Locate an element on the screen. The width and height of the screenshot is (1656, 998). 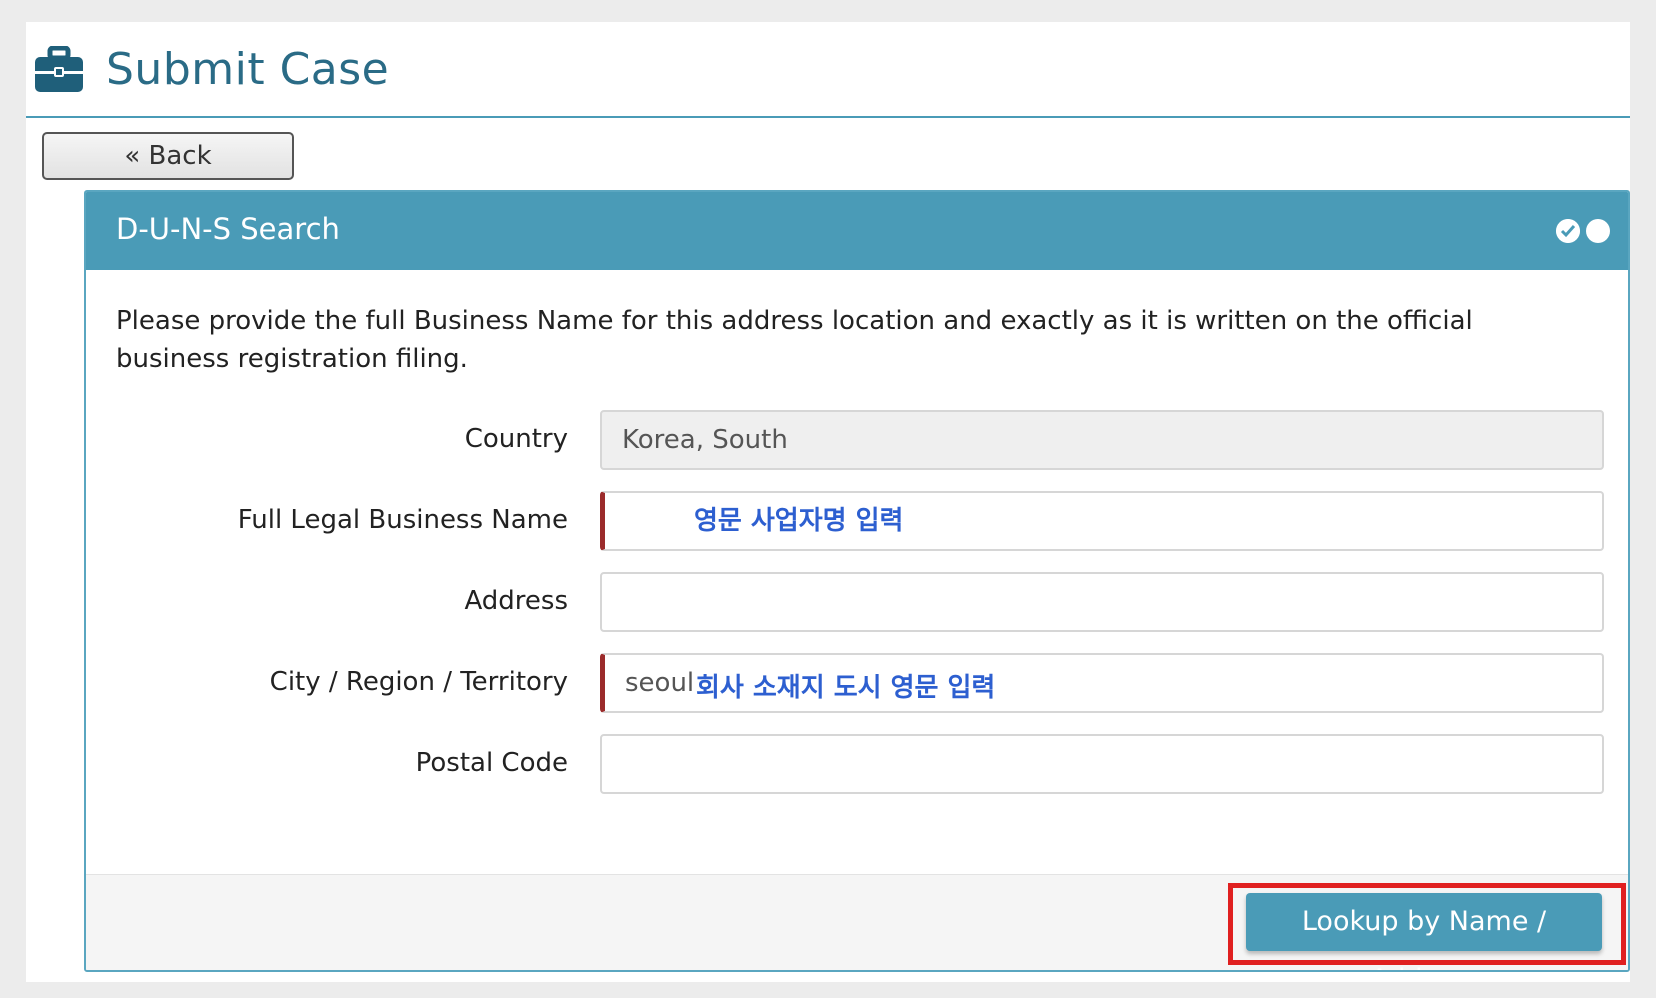
country-label: Country is located at coordinates (516, 439).